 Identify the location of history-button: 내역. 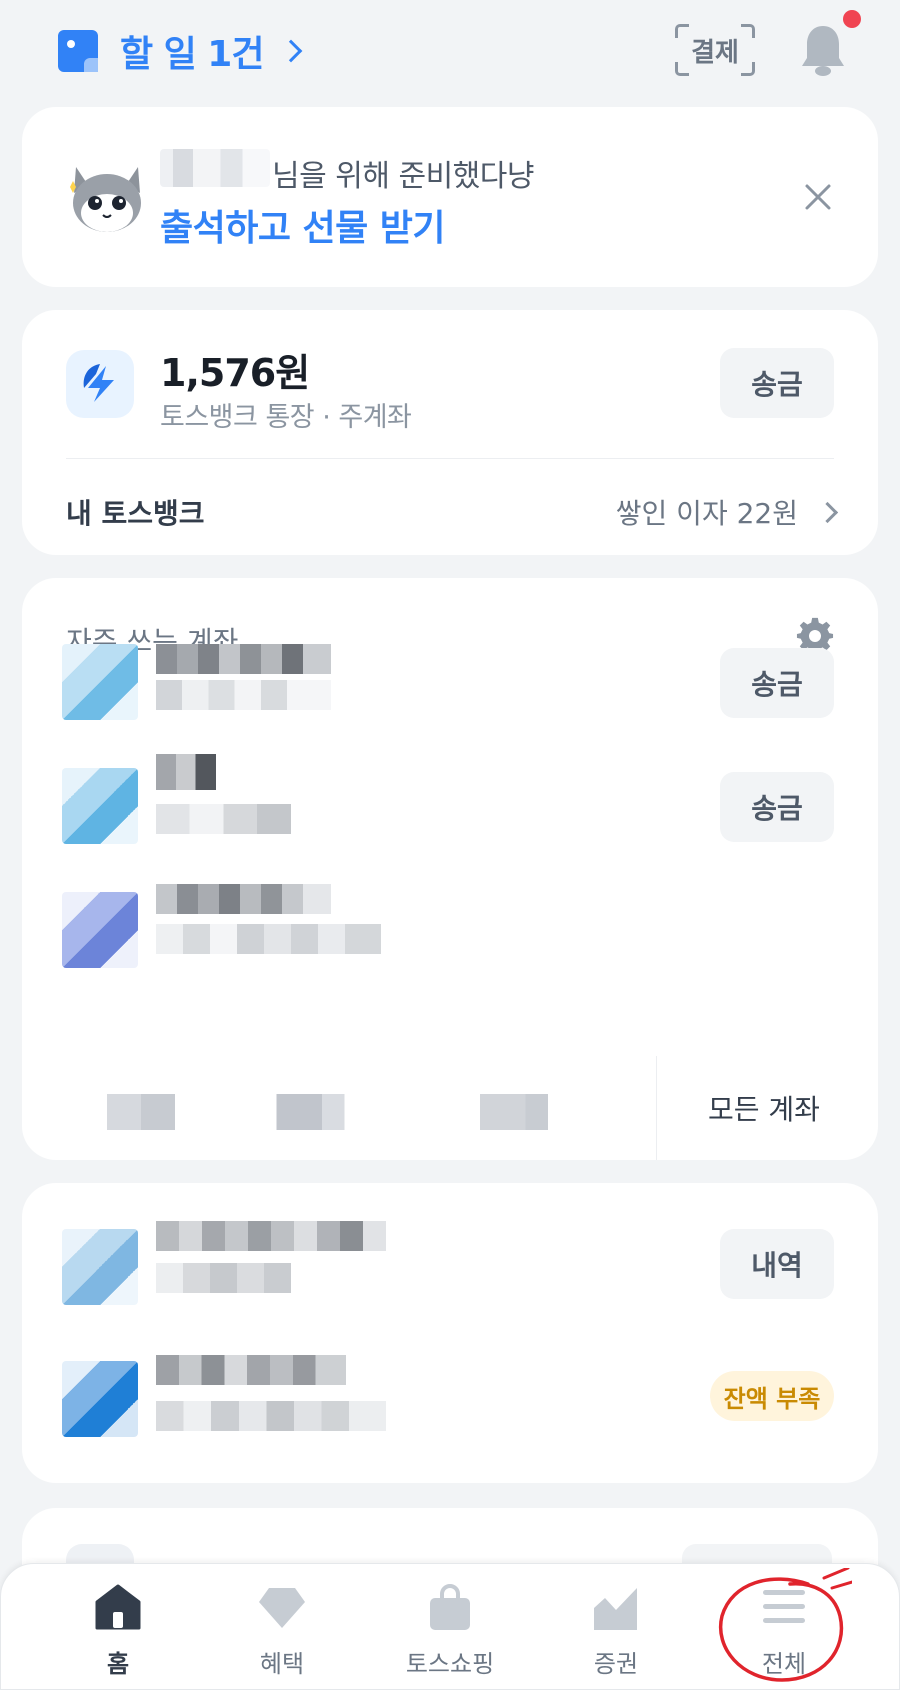
(777, 1264).